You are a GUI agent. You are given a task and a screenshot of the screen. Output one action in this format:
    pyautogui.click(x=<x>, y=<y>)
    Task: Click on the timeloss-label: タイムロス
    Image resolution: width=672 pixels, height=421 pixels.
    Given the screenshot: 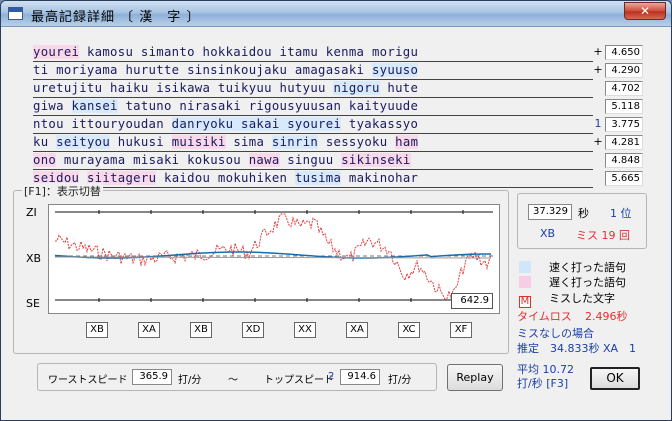 What is the action you would take?
    pyautogui.click(x=544, y=316)
    